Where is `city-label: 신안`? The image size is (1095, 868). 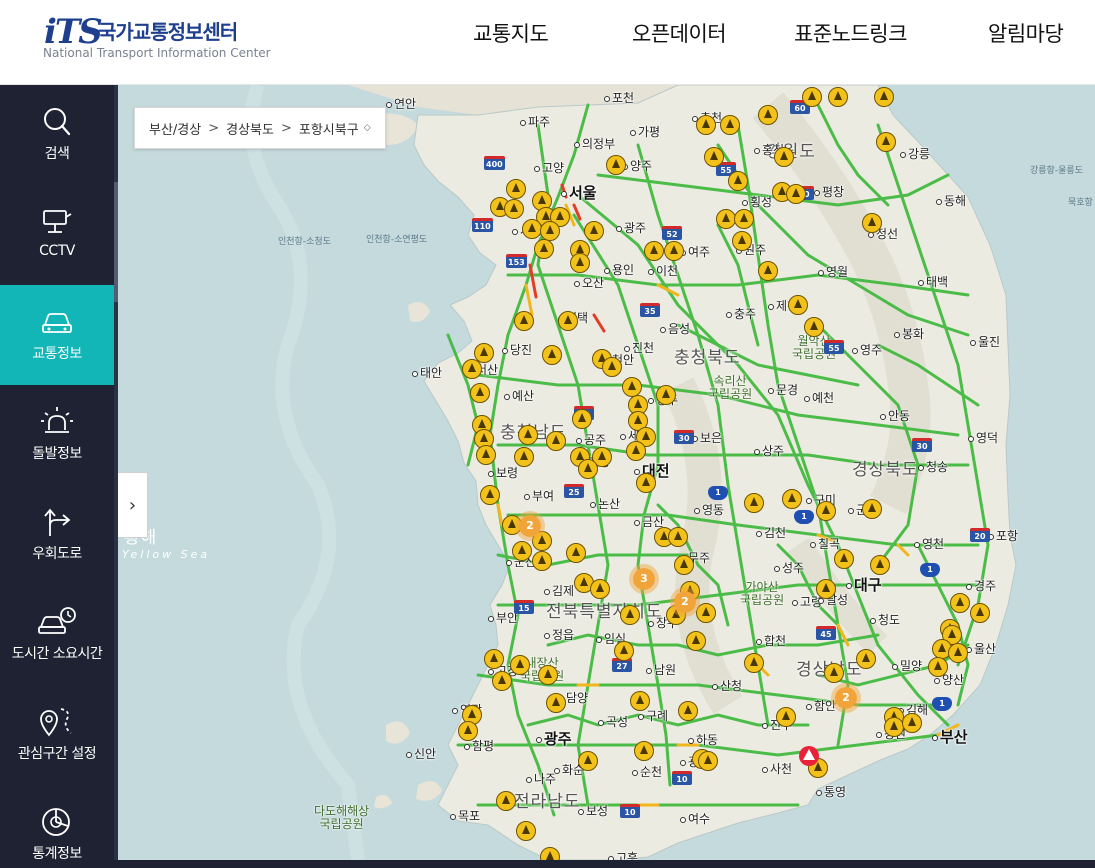
city-label: 신안 is located at coordinates (421, 753).